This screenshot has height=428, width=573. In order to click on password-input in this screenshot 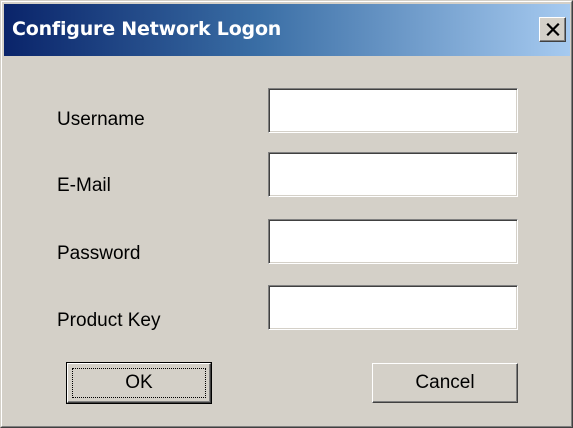, I will do `click(393, 241)`.